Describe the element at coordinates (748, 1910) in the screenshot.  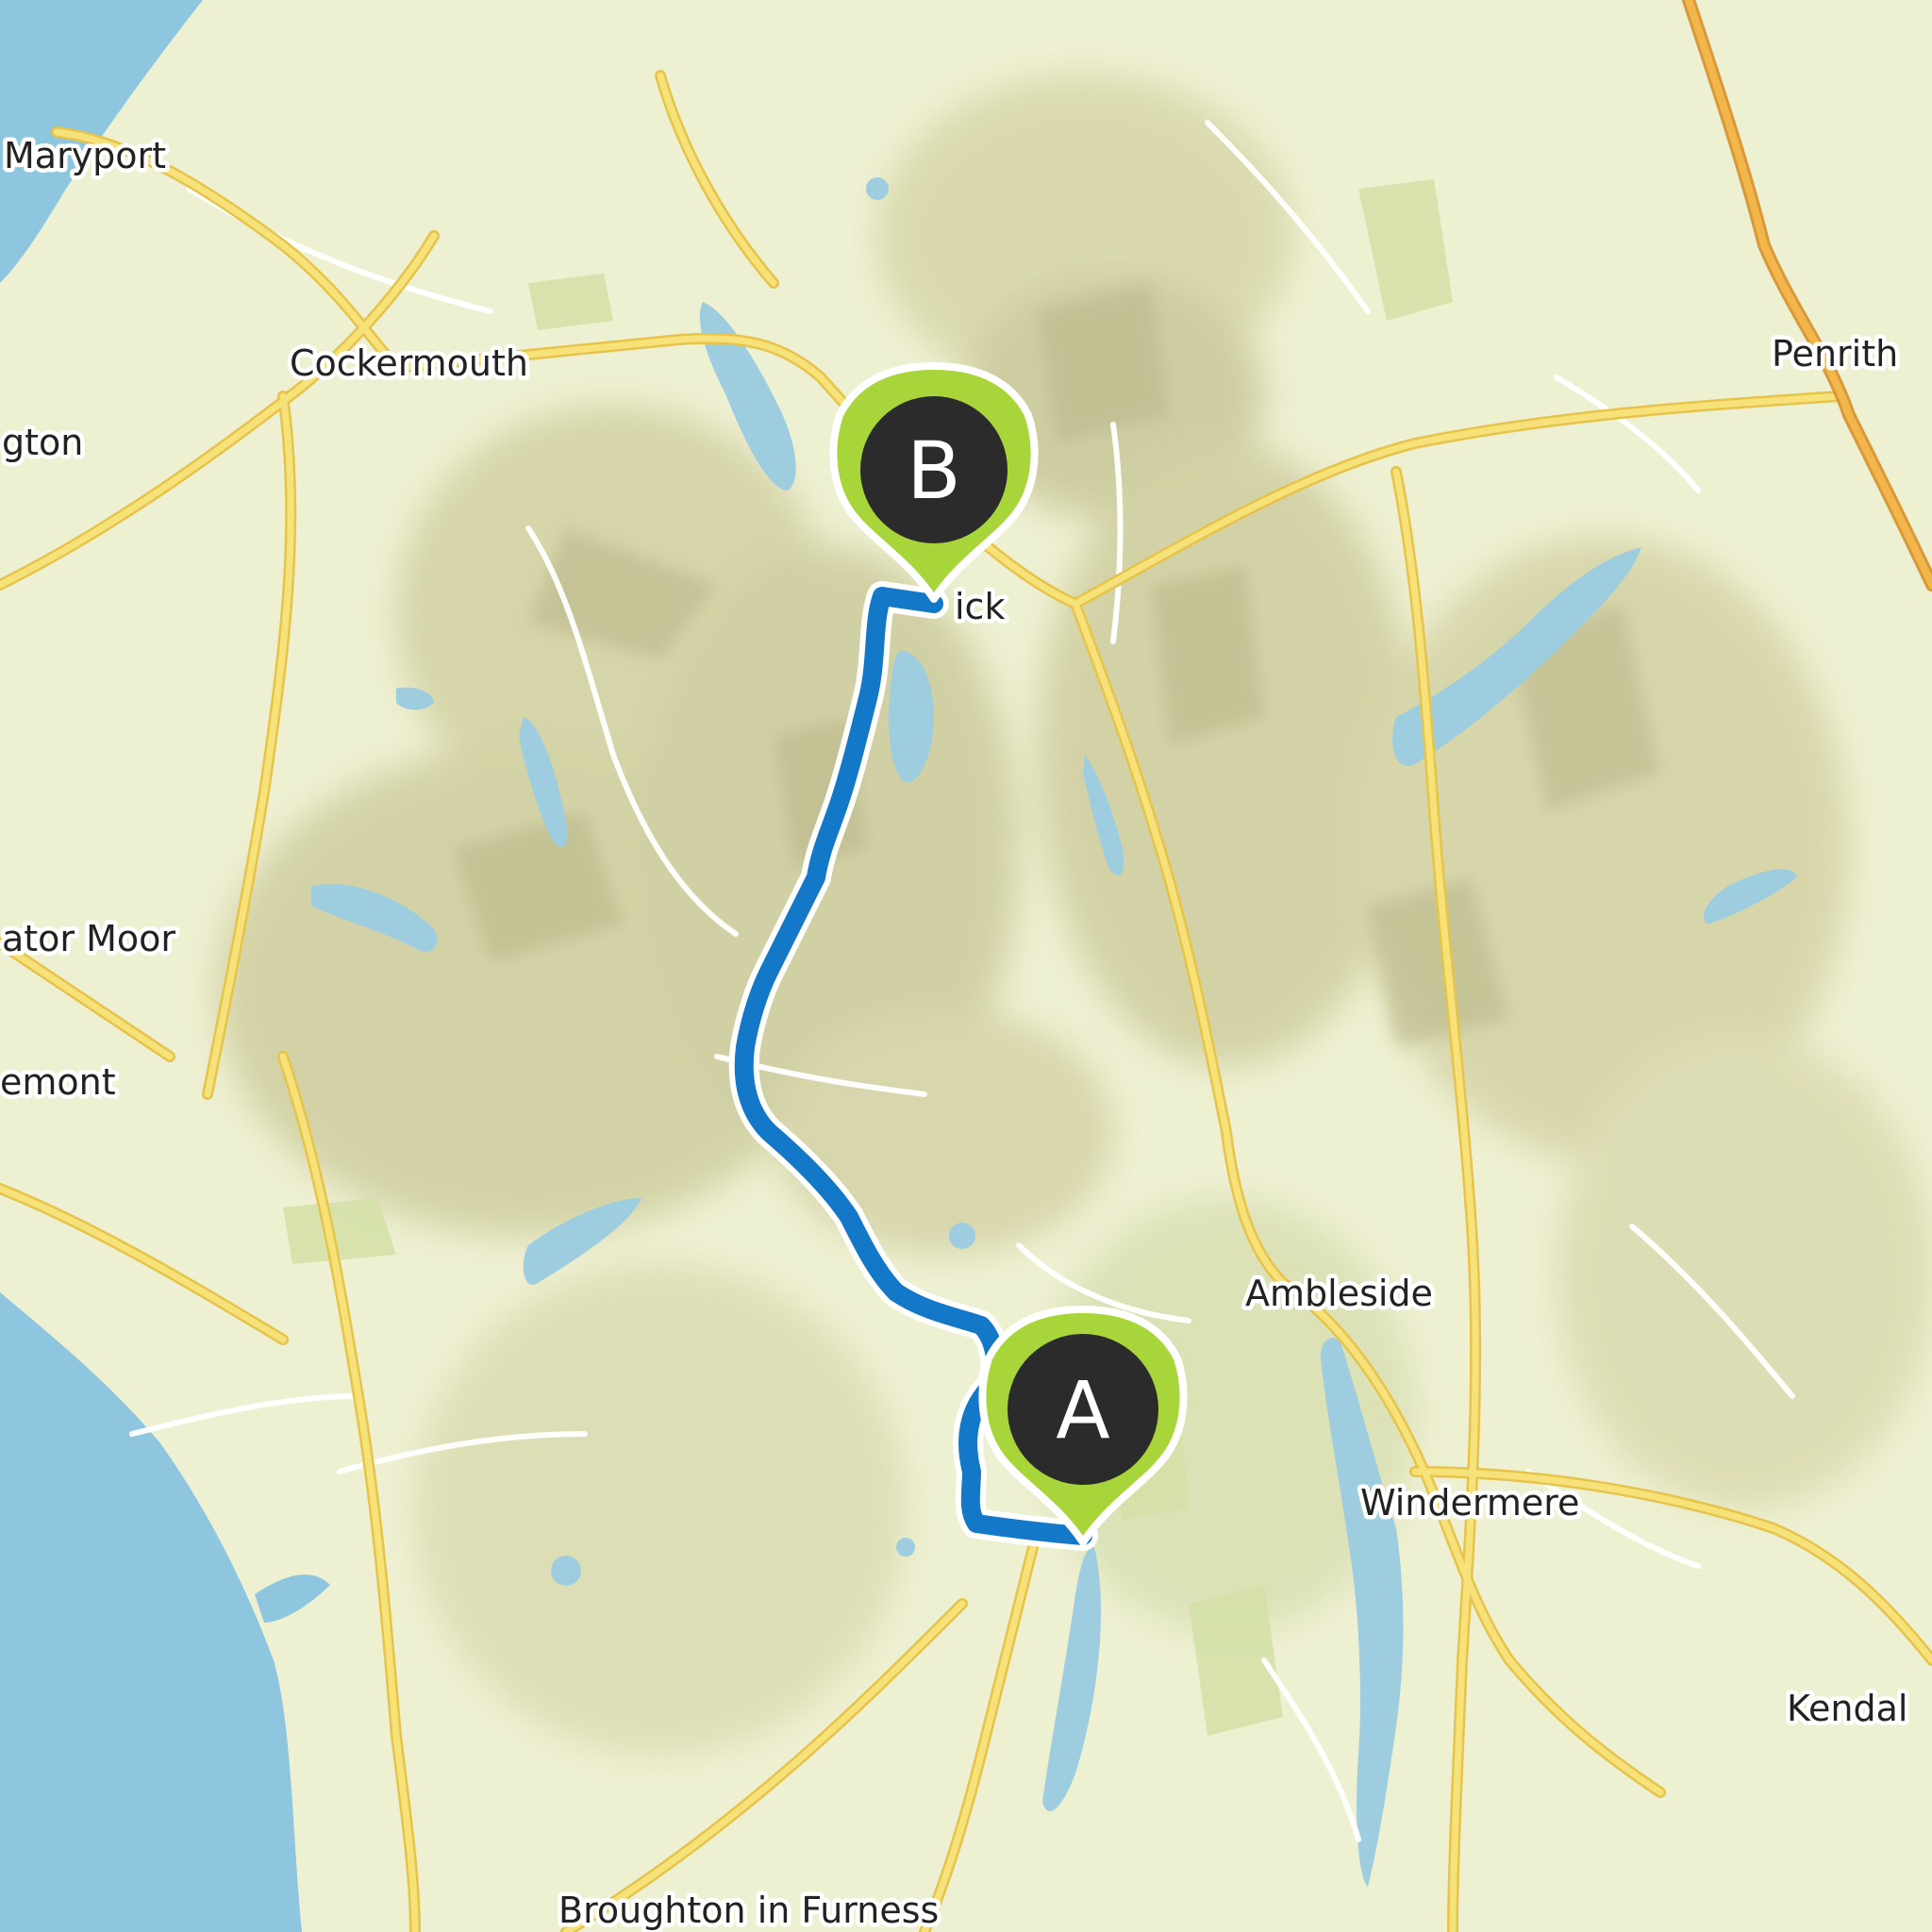
I see `place-label-broughton: Broughton in Furness` at that location.